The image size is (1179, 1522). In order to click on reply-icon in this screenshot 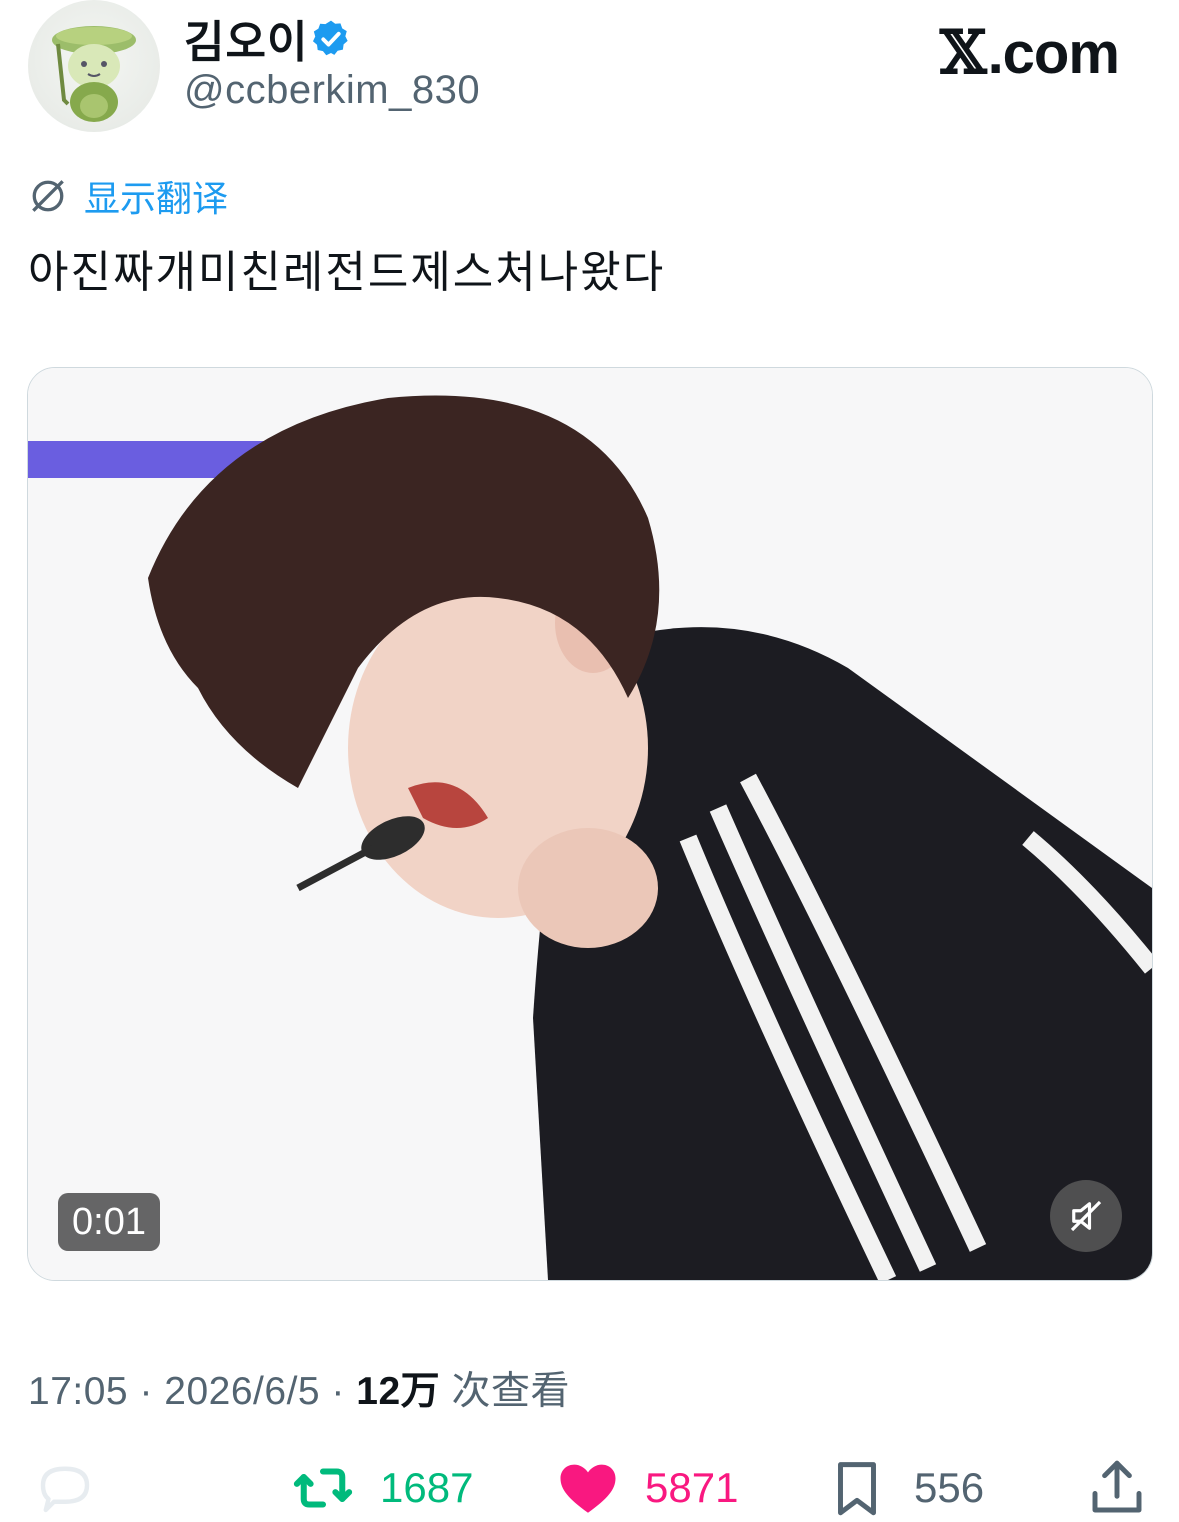, I will do `click(65, 1489)`.